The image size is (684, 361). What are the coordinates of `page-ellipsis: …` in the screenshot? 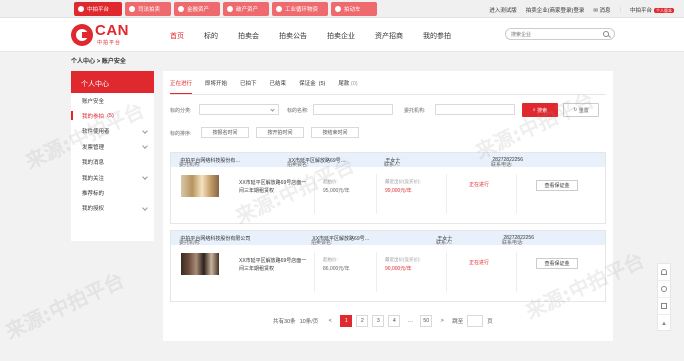 It's located at (410, 321).